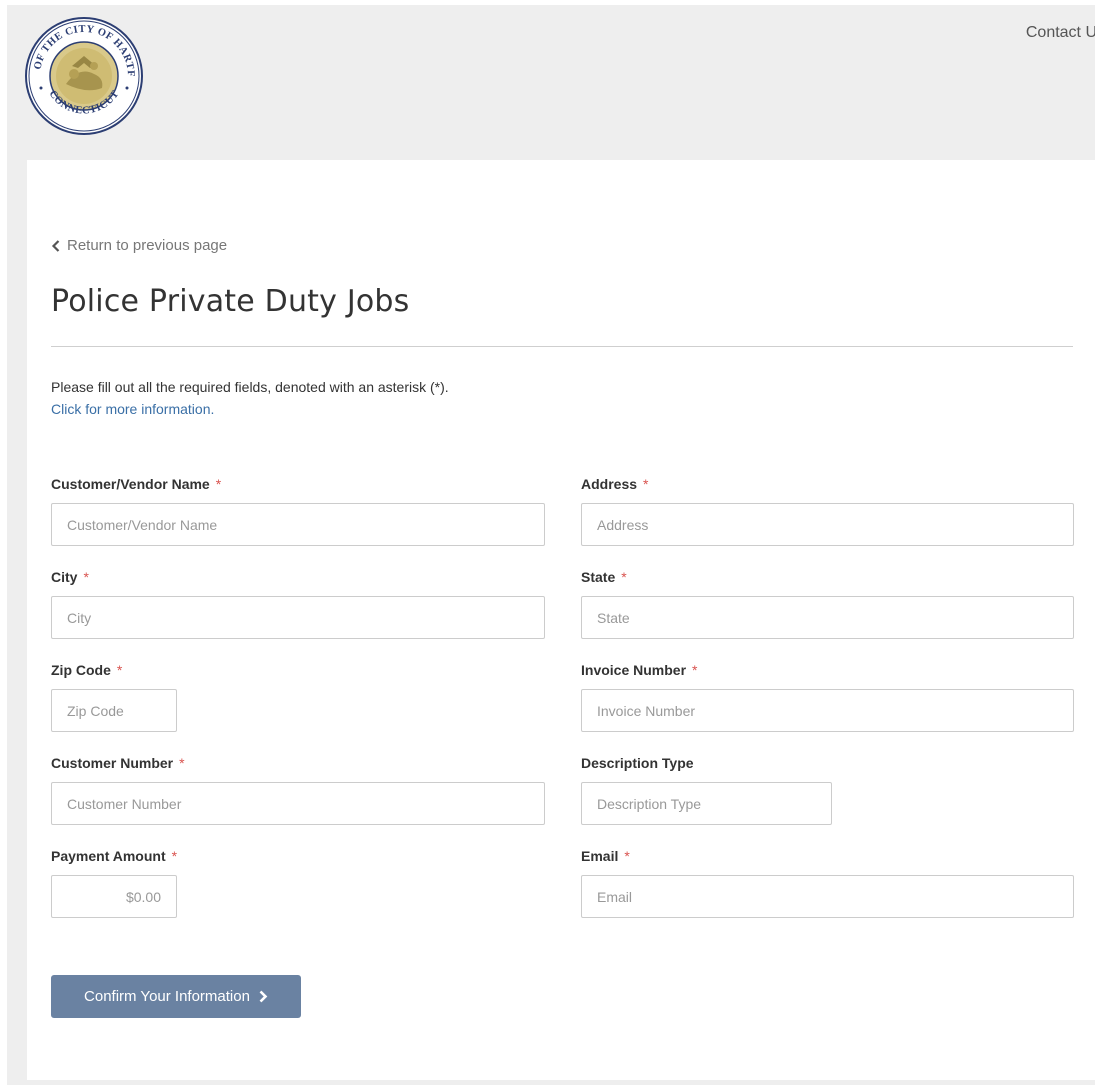 Image resolution: width=1095 pixels, height=1085 pixels. Describe the element at coordinates (827, 710) in the screenshot. I see `invoice-number-input` at that location.